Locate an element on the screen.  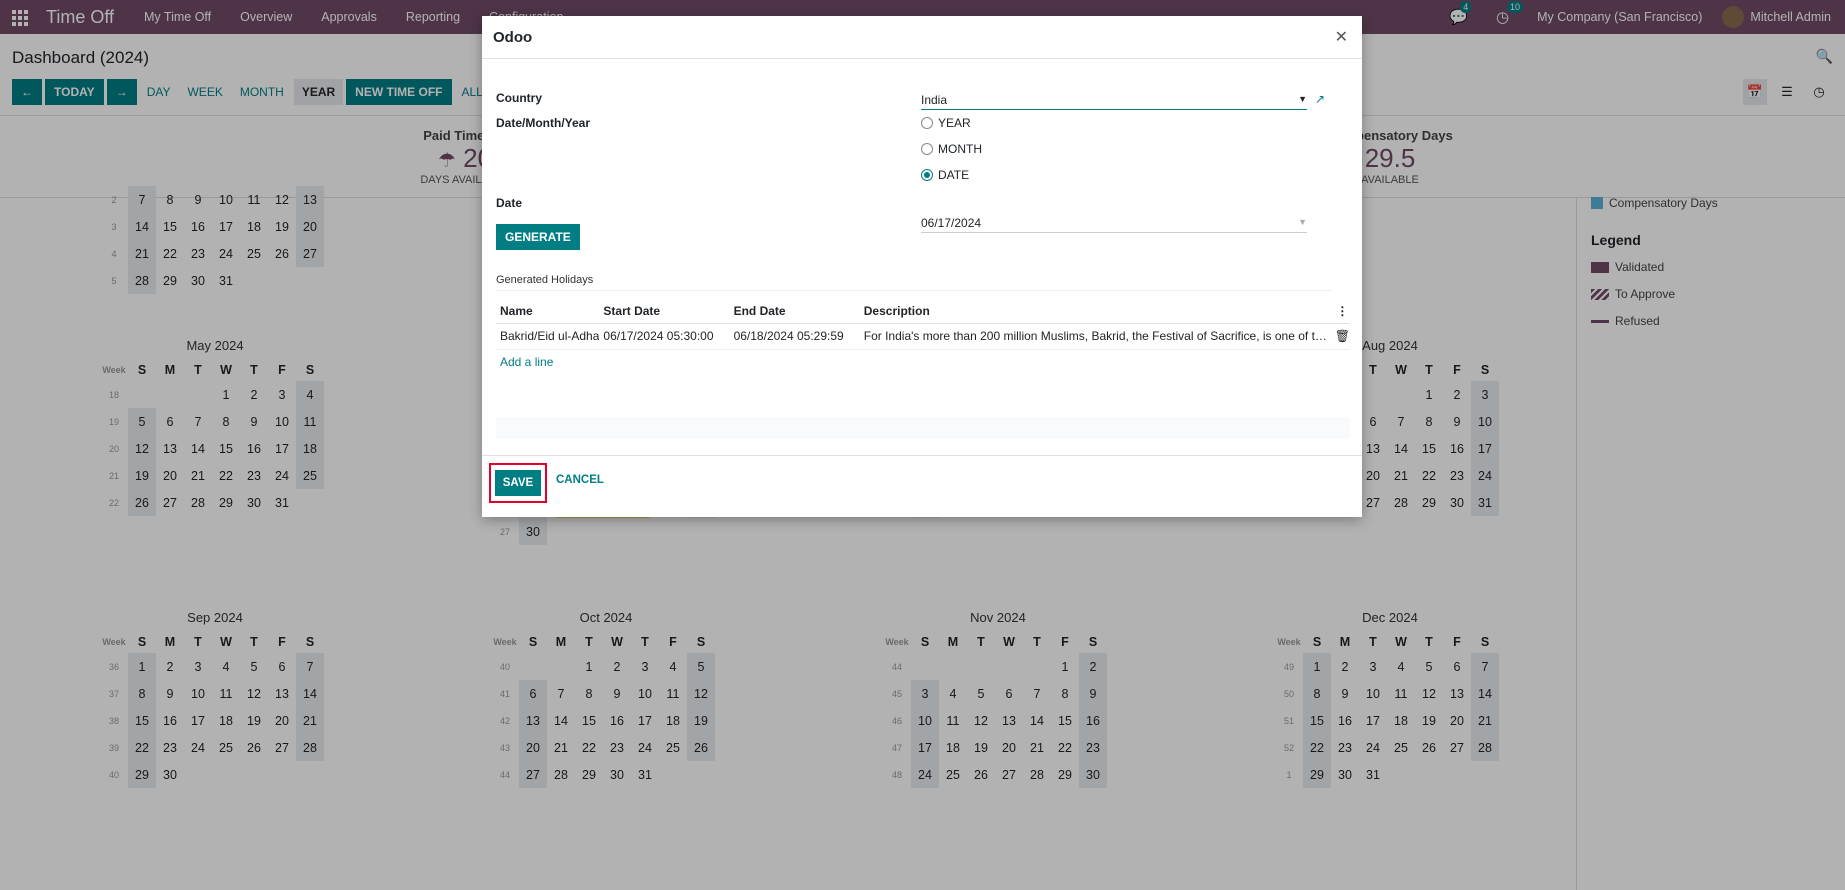
country-select: India ▼ is located at coordinates (1114, 100).